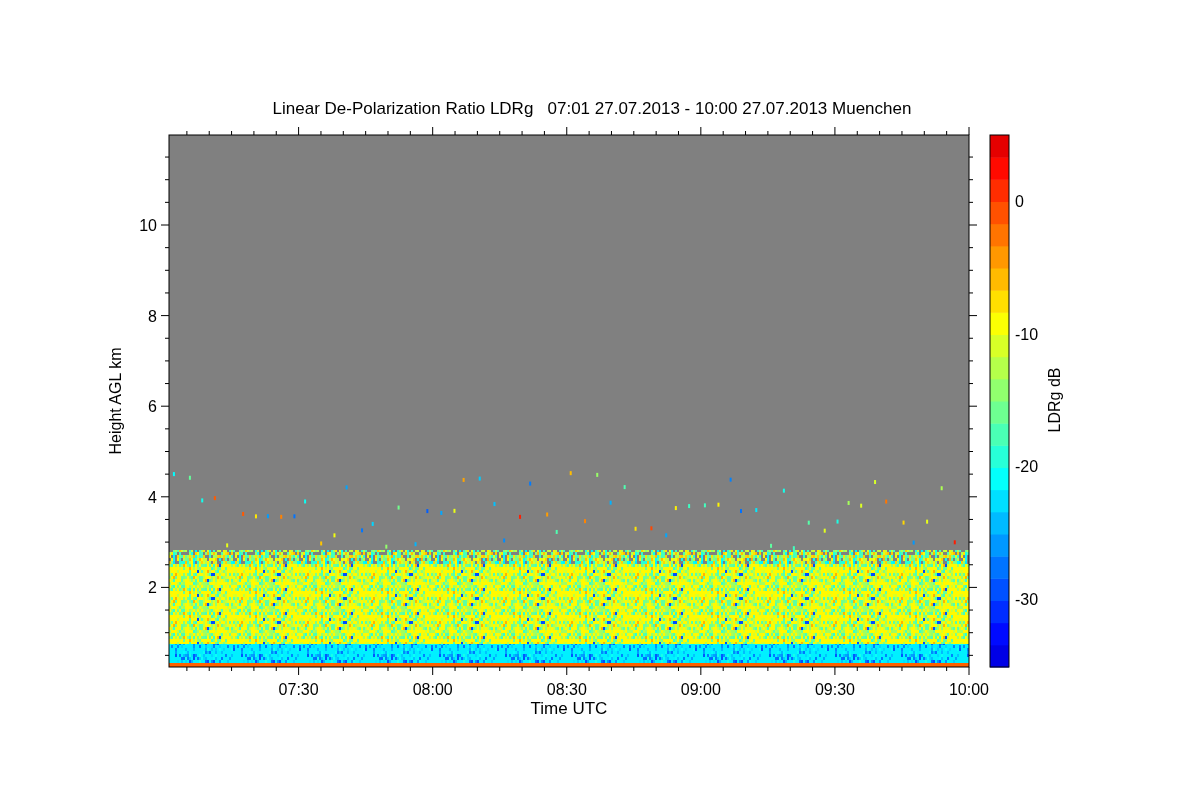 The image size is (1200, 800). Describe the element at coordinates (432, 689) in the screenshot. I see `x-tick-label: 08:00` at that location.